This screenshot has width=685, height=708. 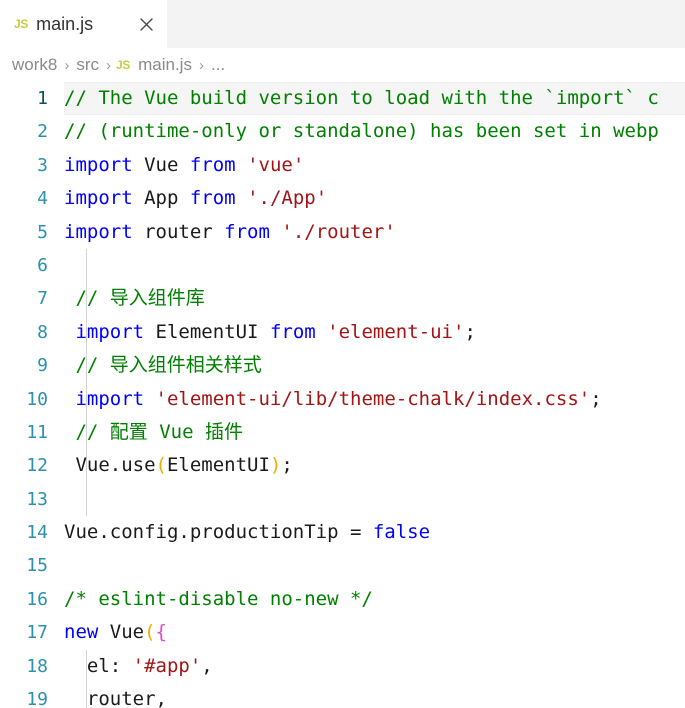 What do you see at coordinates (161, 198) in the screenshot?
I see `code-token: App` at bounding box center [161, 198].